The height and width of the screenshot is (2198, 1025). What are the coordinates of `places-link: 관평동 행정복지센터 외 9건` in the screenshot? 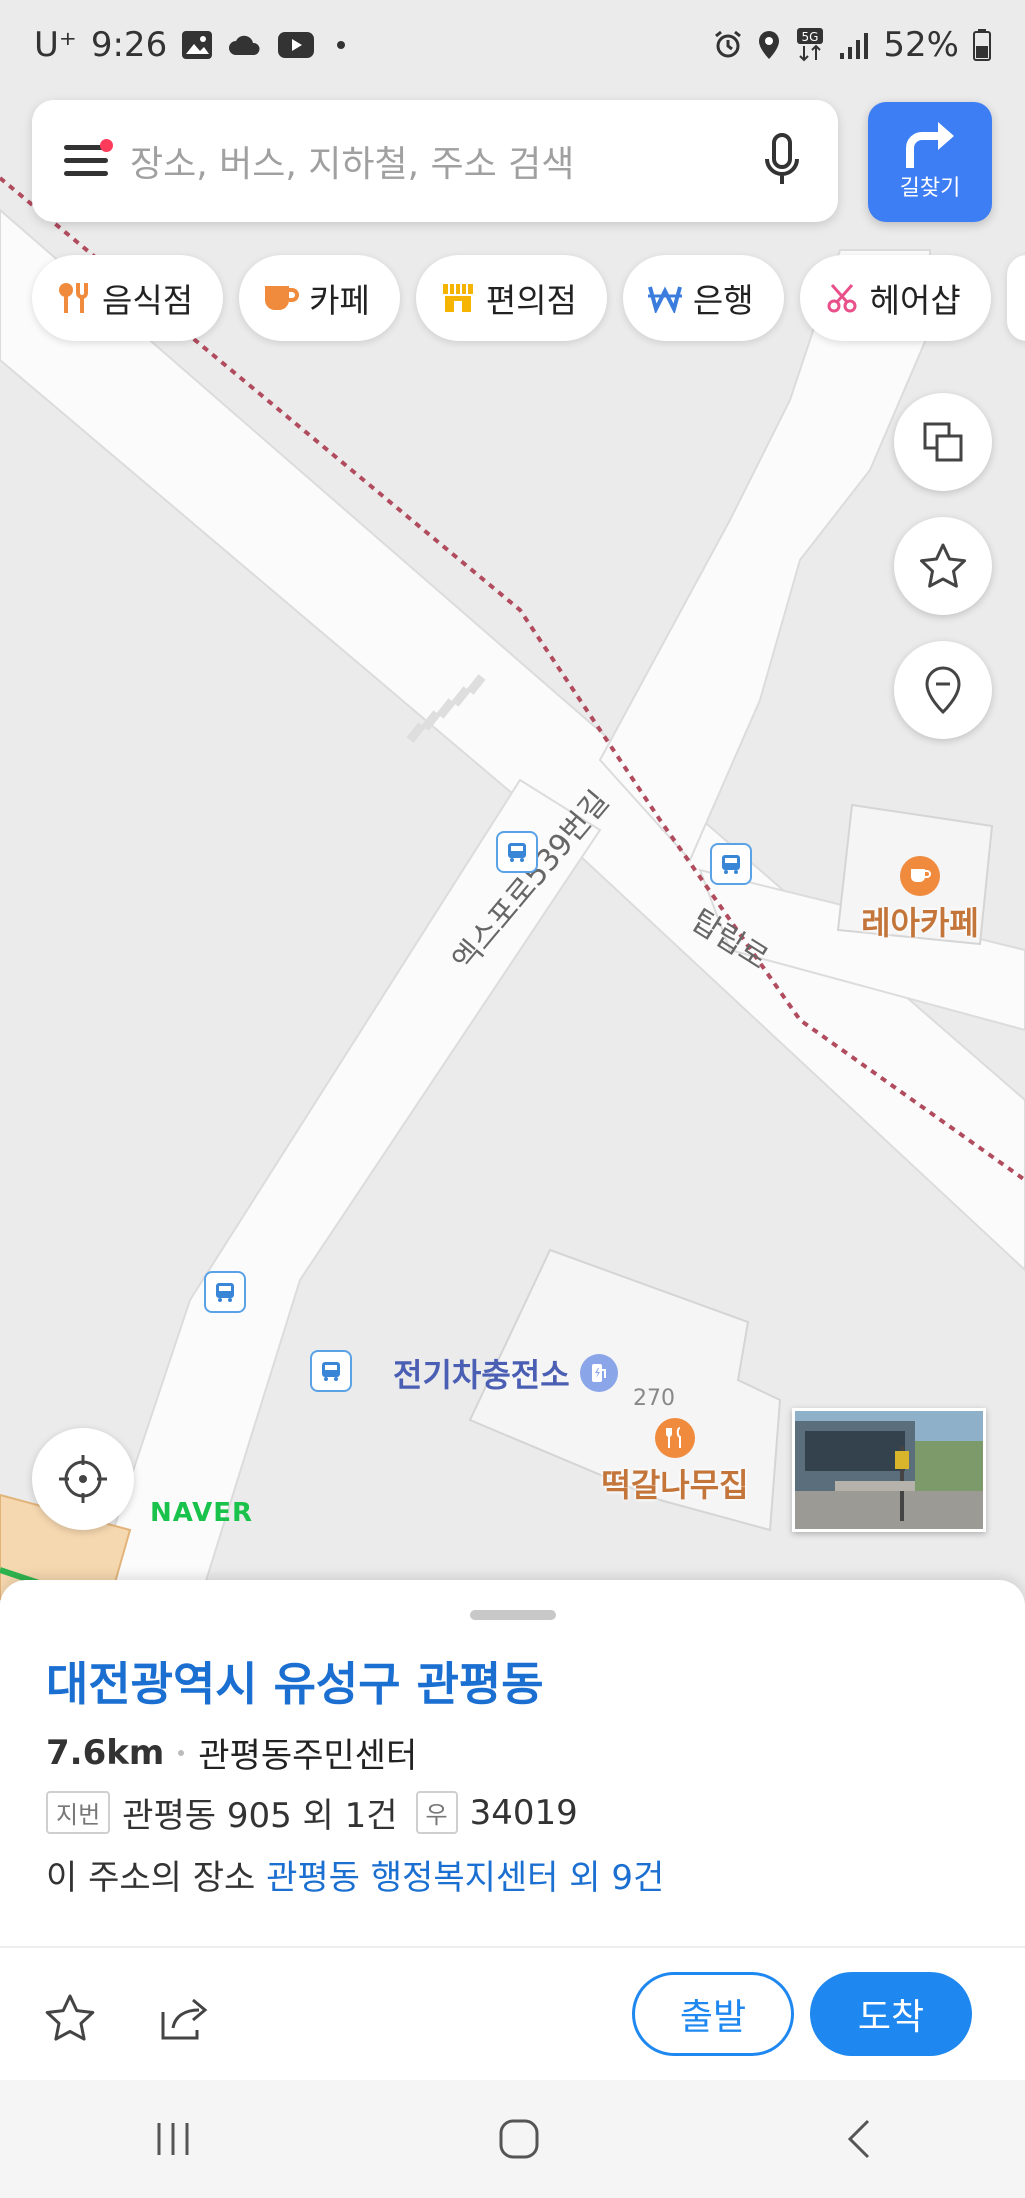 It's located at (465, 1878).